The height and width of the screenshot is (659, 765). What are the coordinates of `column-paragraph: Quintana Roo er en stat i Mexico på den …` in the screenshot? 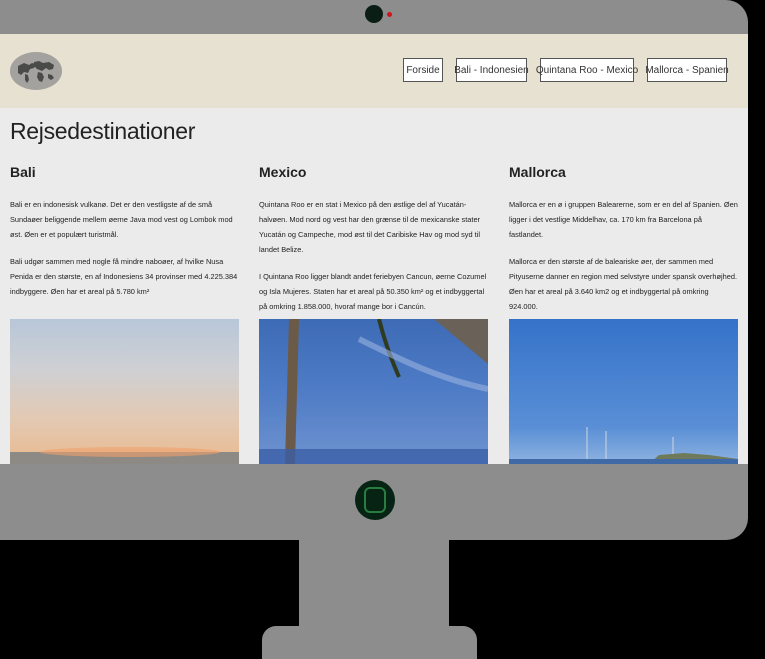 It's located at (370, 227).